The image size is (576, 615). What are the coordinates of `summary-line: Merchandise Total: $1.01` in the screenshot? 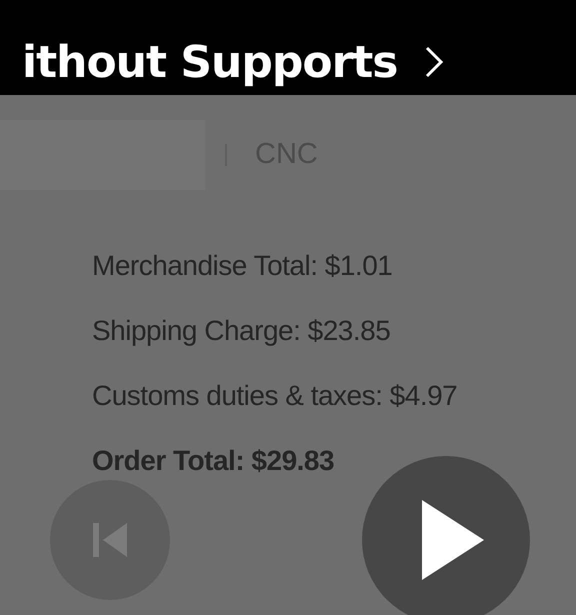 It's located at (243, 266).